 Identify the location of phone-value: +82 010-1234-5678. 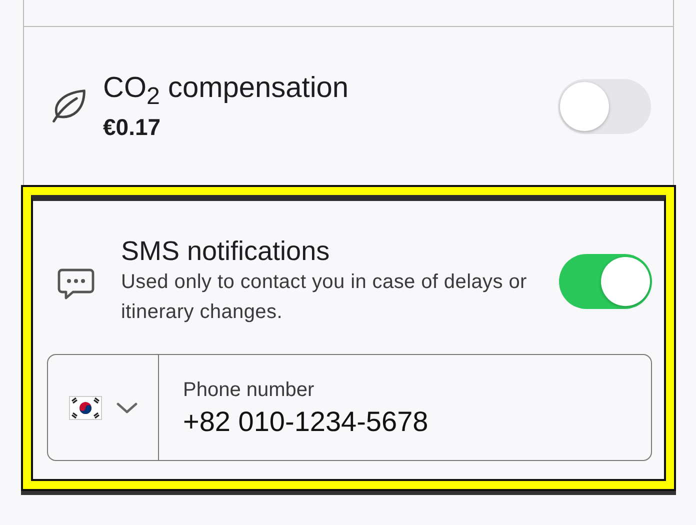
(305, 422).